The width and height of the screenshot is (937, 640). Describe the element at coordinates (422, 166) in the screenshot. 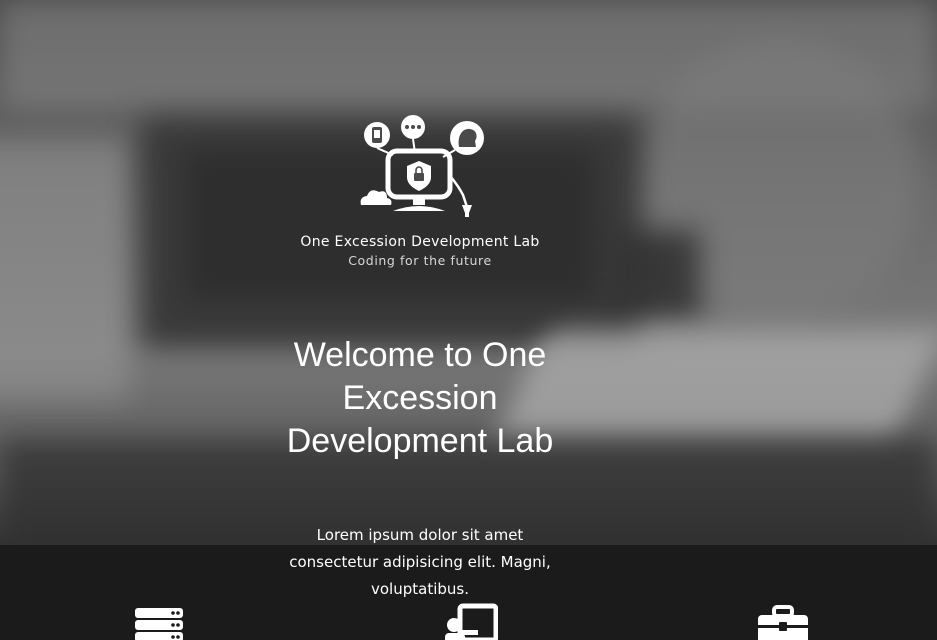

I see `computer-lock-logo` at that location.